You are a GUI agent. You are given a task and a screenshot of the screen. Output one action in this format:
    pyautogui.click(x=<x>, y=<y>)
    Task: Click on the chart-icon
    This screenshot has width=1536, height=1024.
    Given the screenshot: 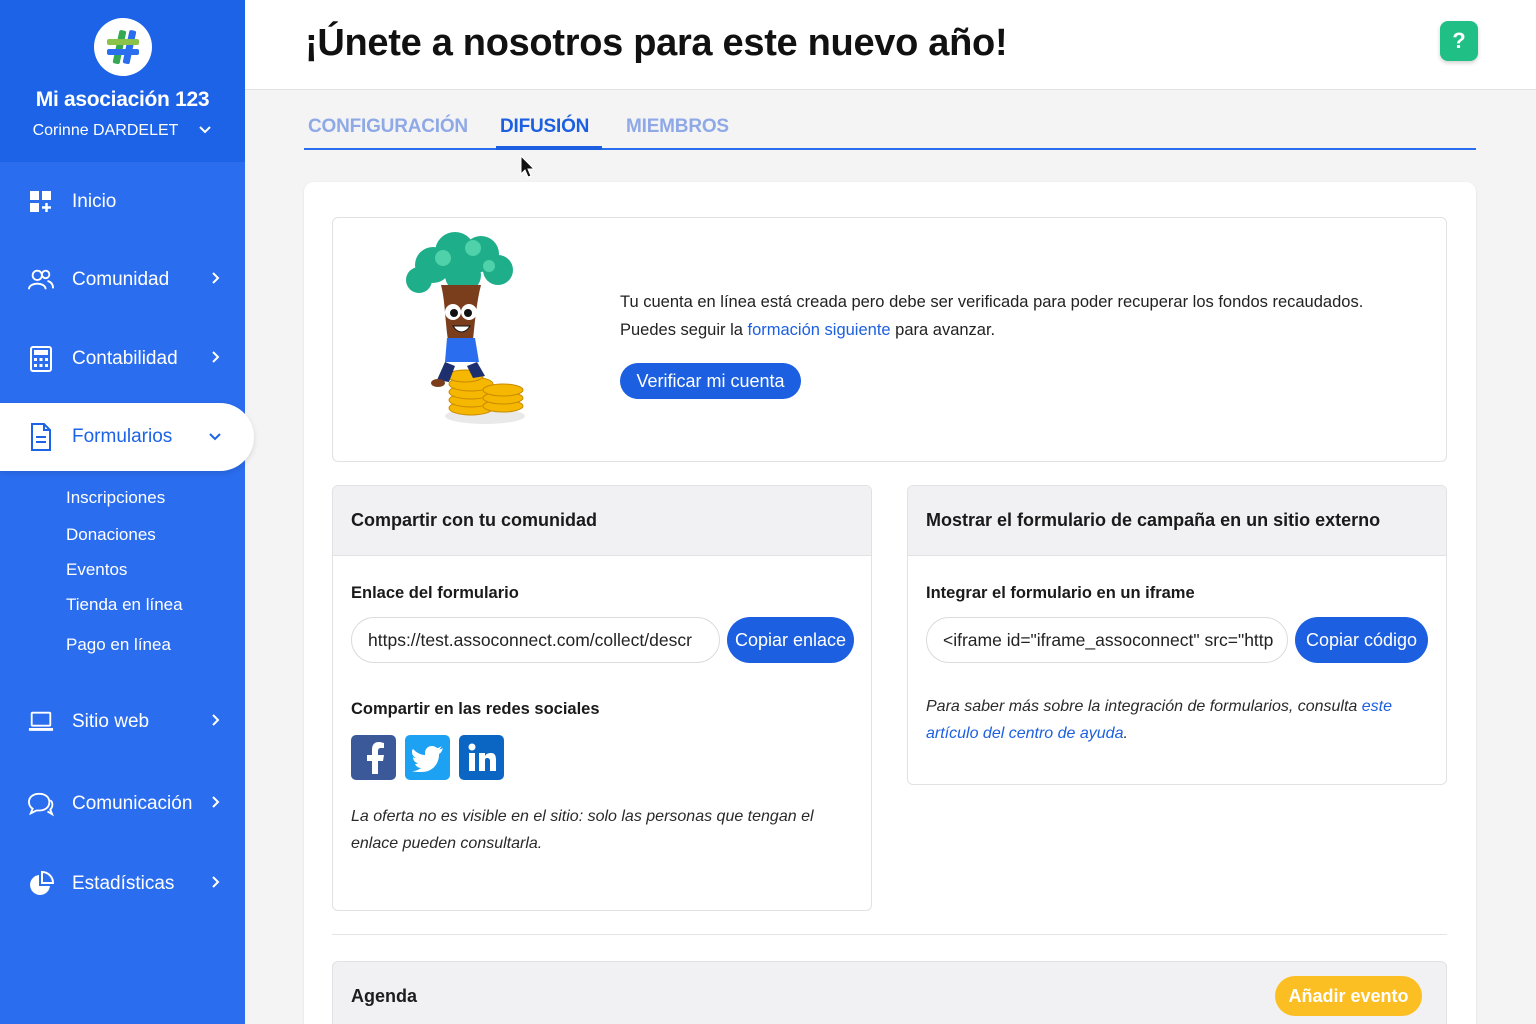 What is the action you would take?
    pyautogui.click(x=41, y=884)
    